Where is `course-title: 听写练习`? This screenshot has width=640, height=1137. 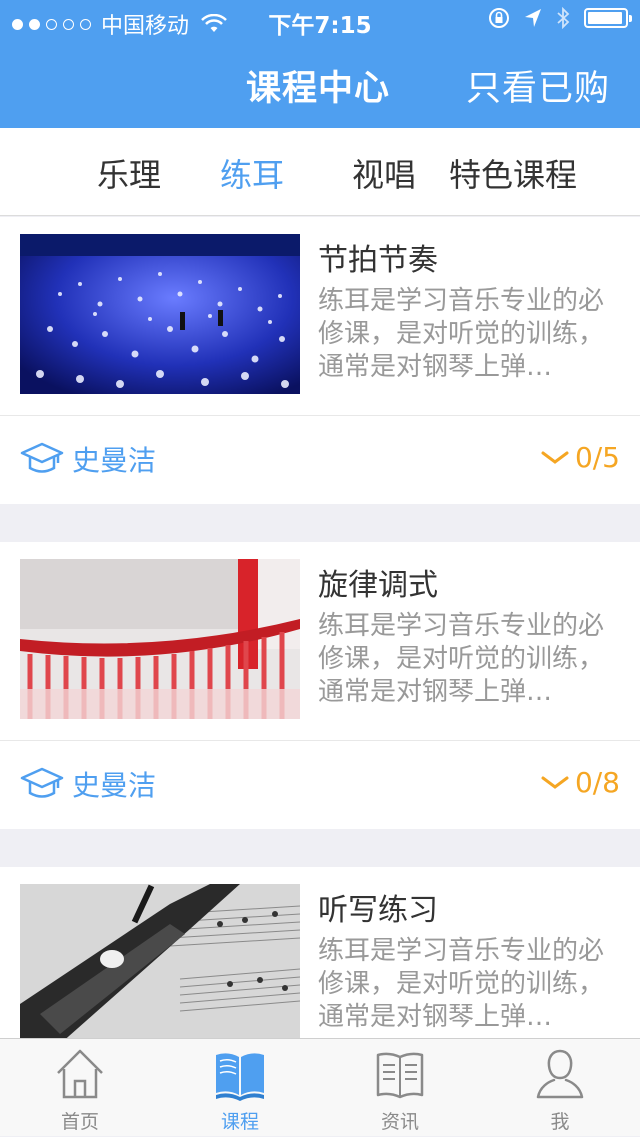
course-title: 听写练习 is located at coordinates (378, 910).